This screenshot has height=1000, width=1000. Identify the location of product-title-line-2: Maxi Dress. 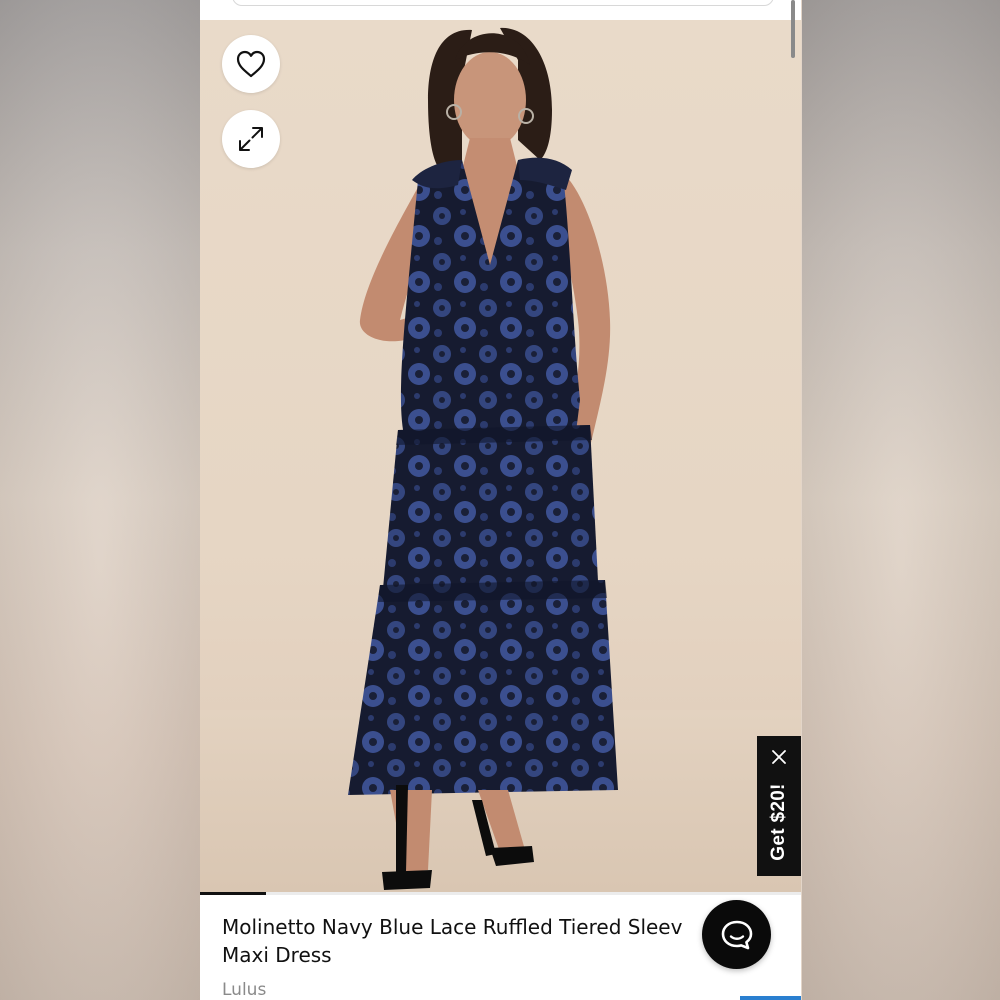
(277, 955).